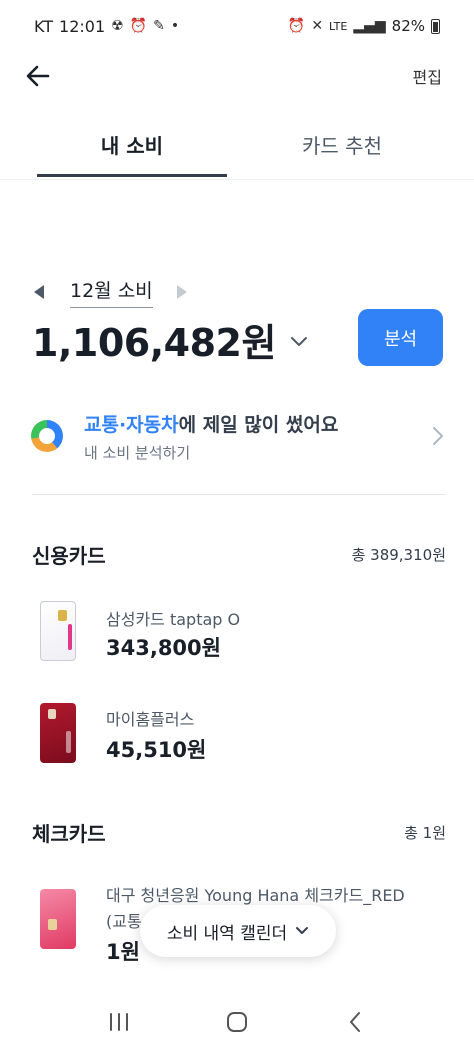 The height and width of the screenshot is (1053, 474). I want to click on chevron-right-icon, so click(438, 436).